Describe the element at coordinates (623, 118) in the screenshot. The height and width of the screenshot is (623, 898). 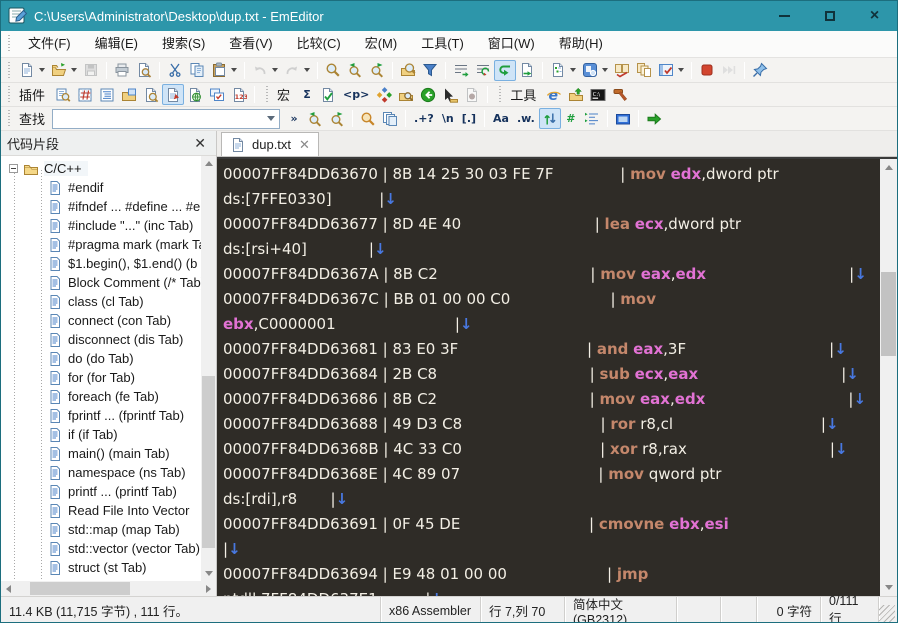
I see `display-button` at that location.